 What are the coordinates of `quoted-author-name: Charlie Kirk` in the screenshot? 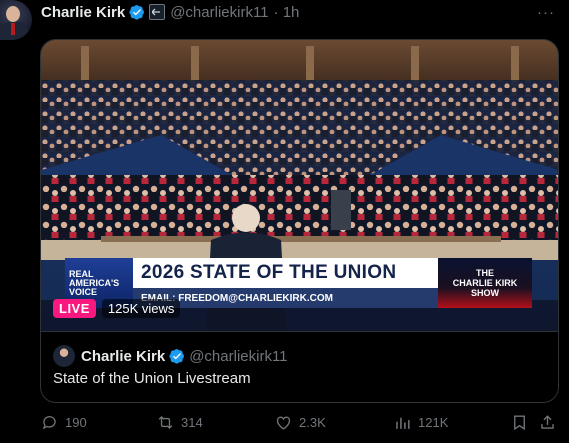 It's located at (123, 356).